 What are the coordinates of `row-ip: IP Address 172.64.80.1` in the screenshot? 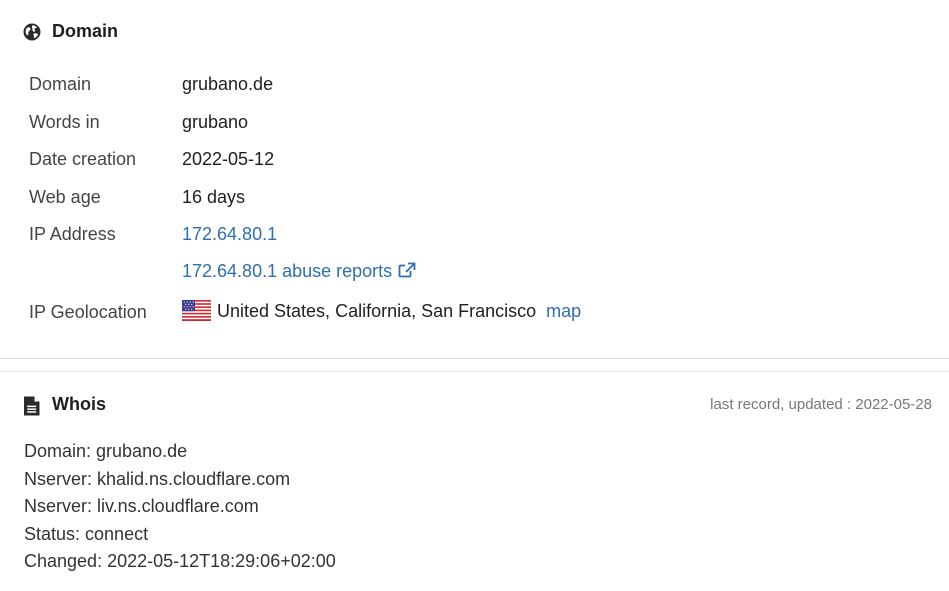 It's located at (305, 235).